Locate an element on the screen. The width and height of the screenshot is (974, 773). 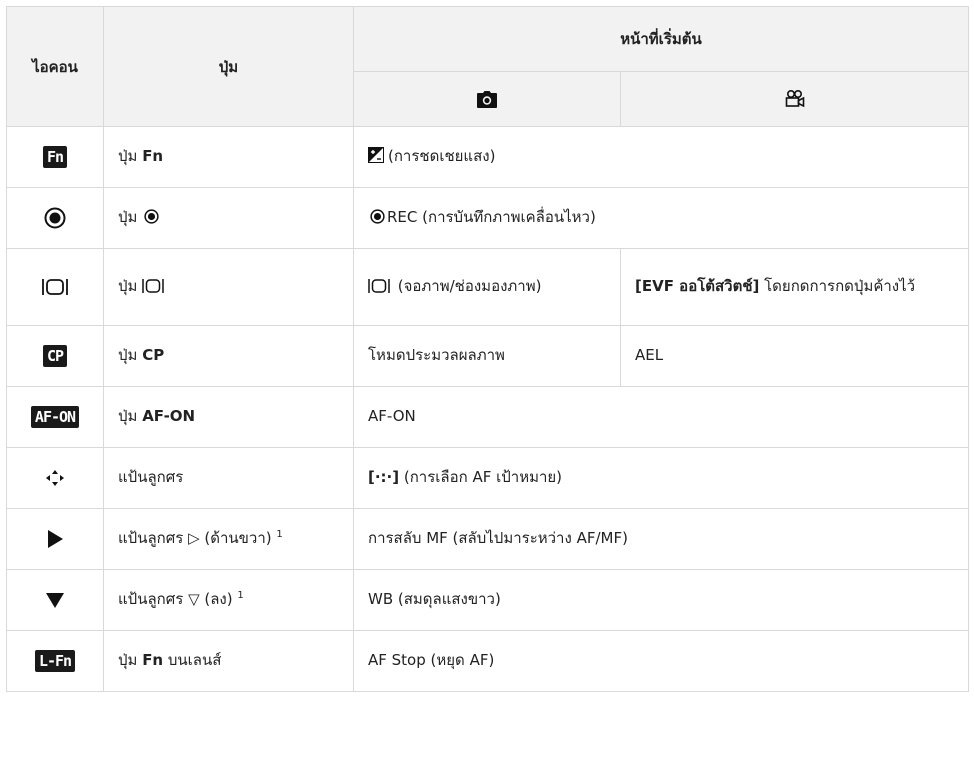
header-movie-mode is located at coordinates (794, 99).